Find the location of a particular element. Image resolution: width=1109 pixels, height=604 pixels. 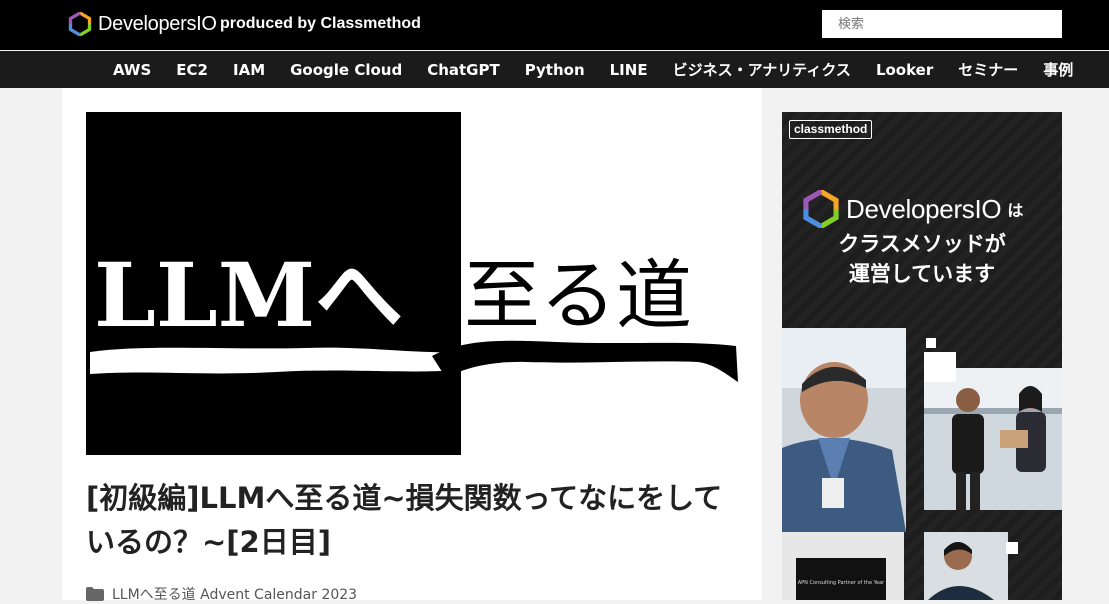

nav-item-aws: AWS is located at coordinates (132, 70).